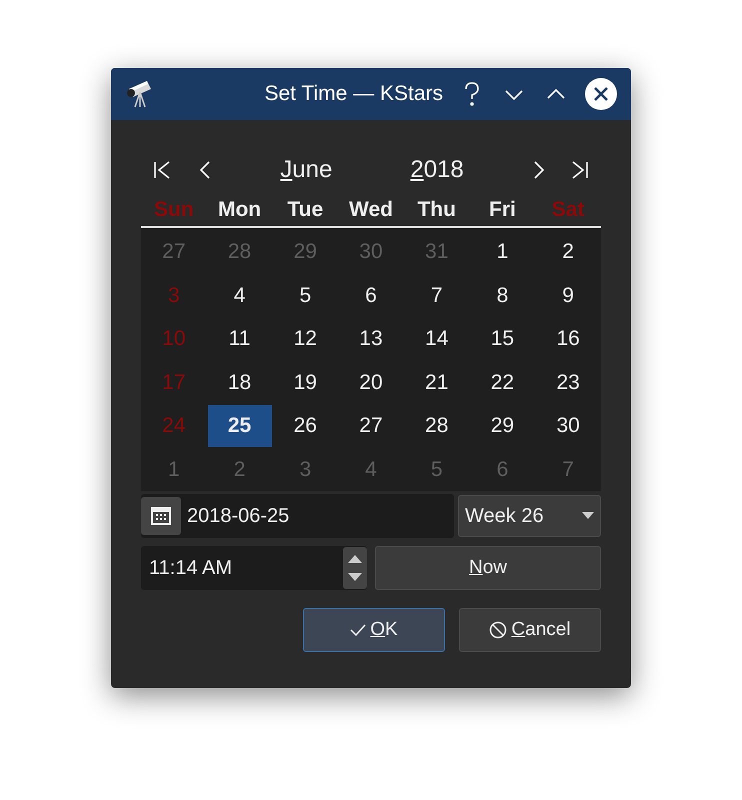 This screenshot has height=800, width=742. Describe the element at coordinates (530, 630) in the screenshot. I see `cancel-button: Cancel` at that location.